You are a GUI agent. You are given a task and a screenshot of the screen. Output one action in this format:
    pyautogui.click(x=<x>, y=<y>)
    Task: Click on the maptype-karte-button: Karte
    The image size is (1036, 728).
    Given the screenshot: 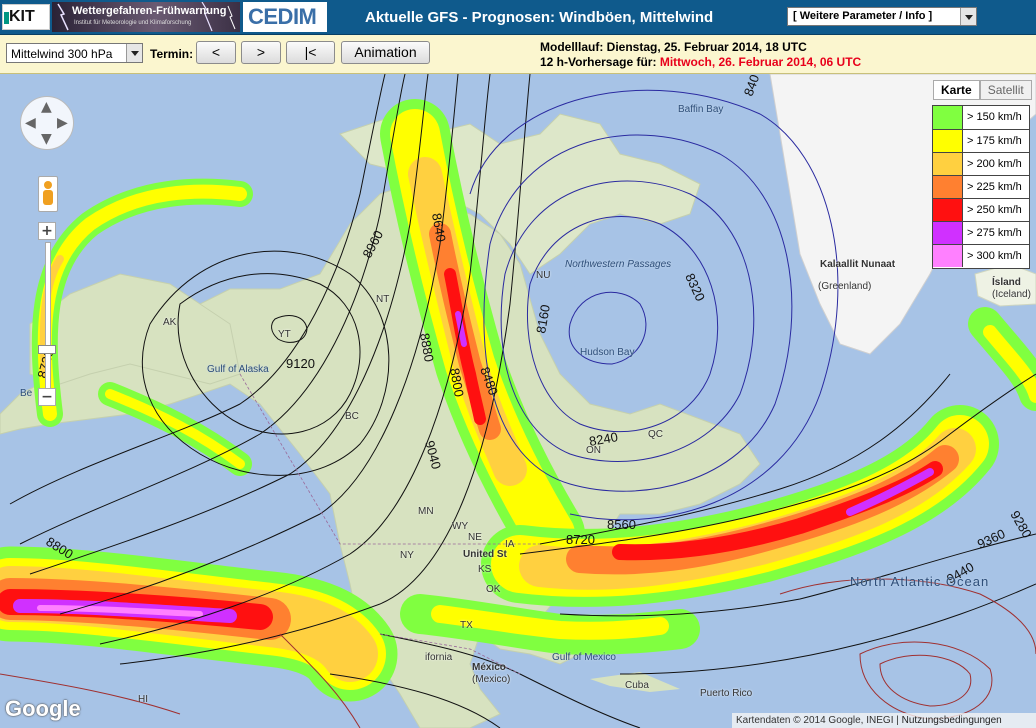 What is the action you would take?
    pyautogui.click(x=956, y=90)
    